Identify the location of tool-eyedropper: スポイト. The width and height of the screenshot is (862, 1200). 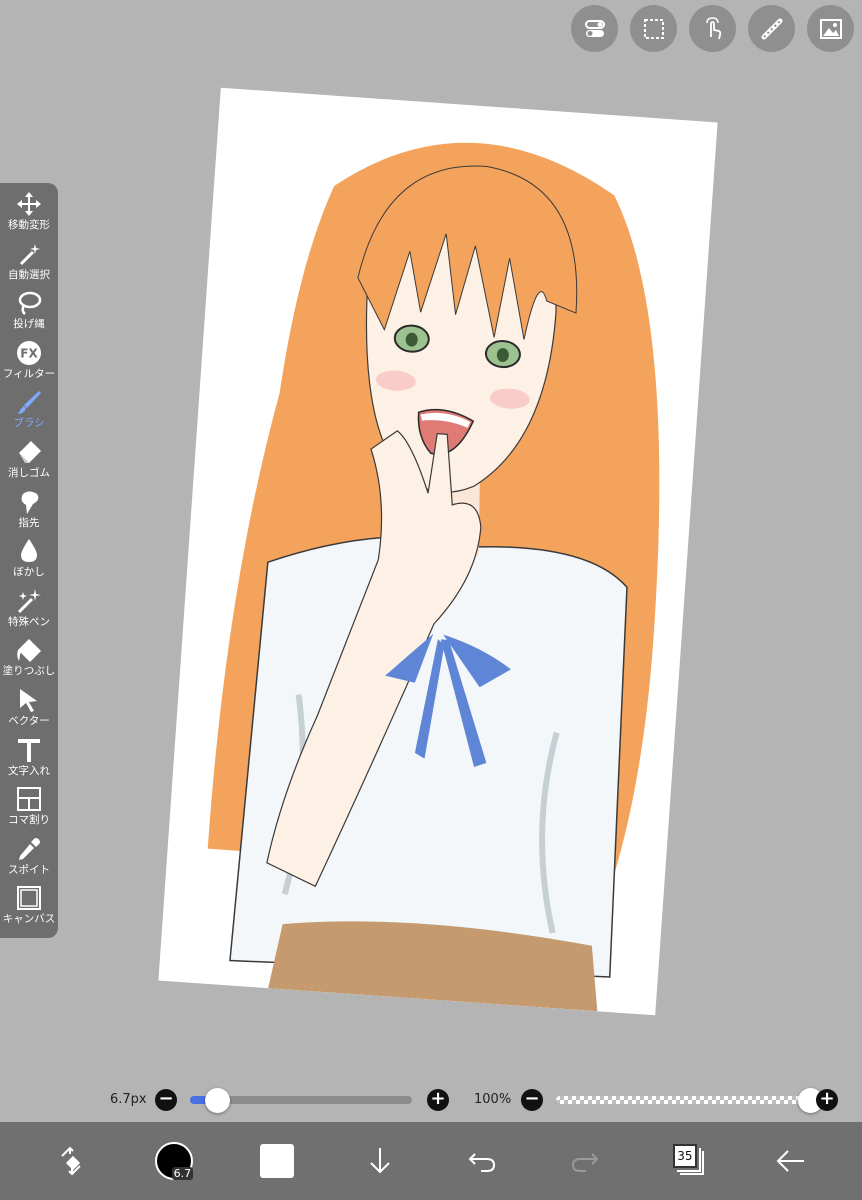
(29, 859).